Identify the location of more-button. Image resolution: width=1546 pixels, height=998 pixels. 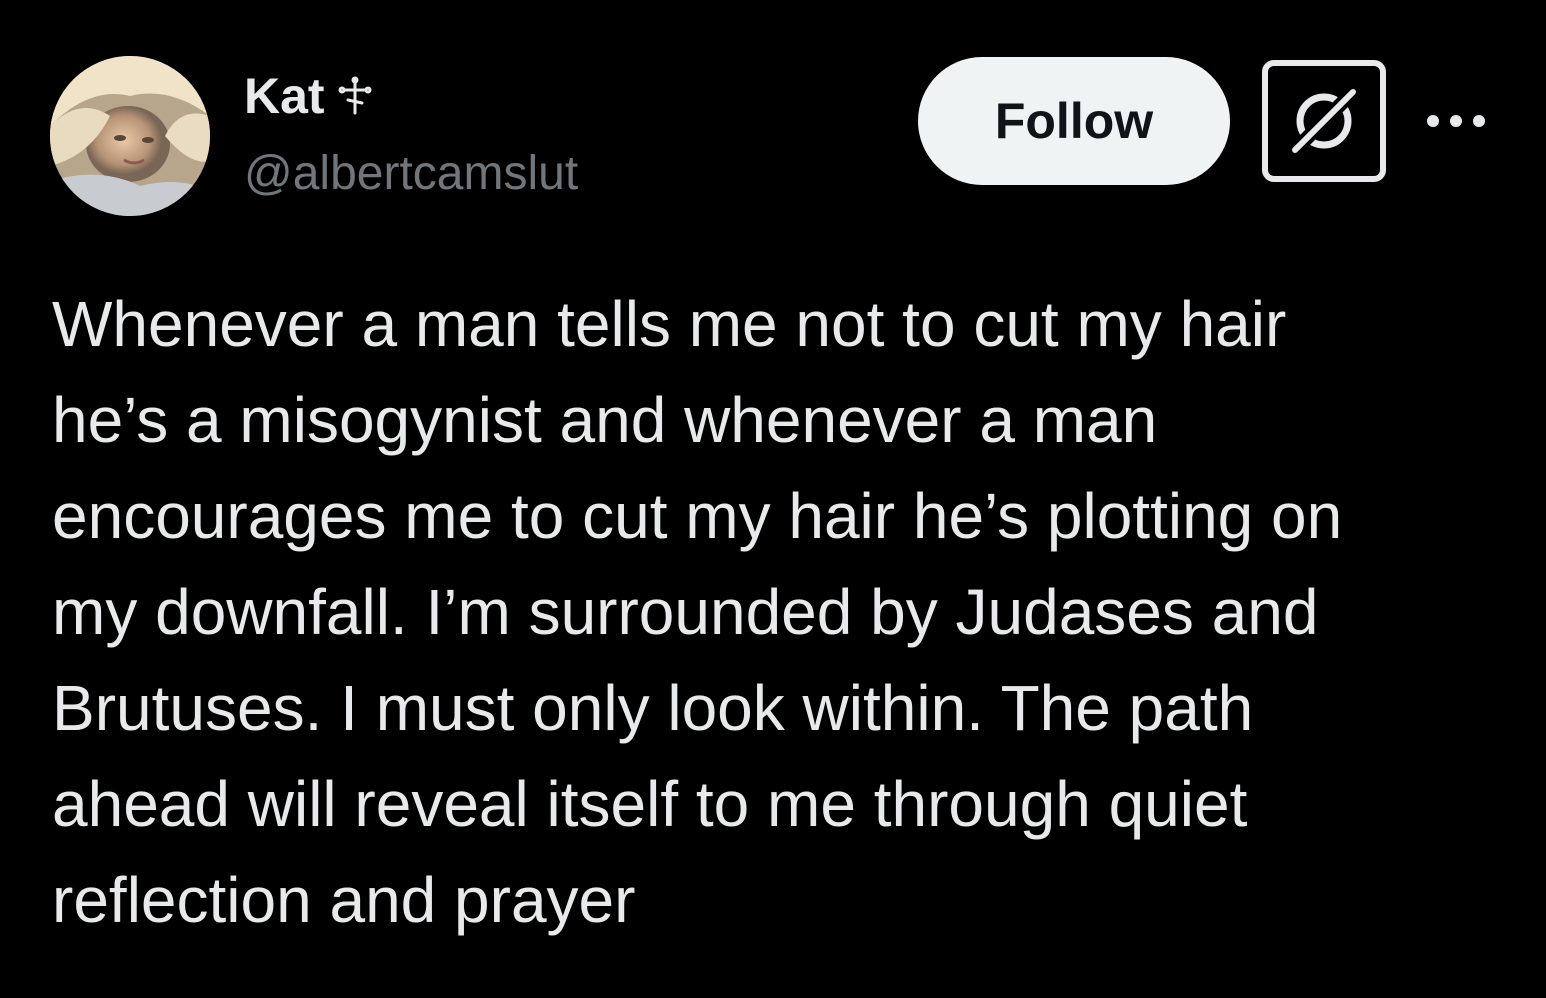
(1456, 121).